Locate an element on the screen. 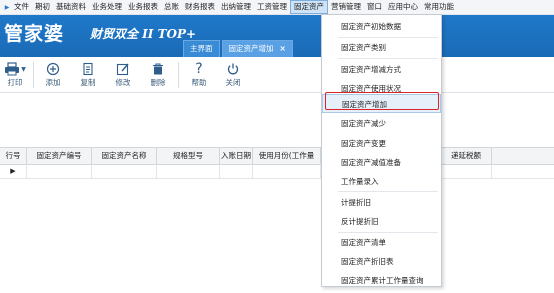  tab-main: 主界面 is located at coordinates (201, 48).